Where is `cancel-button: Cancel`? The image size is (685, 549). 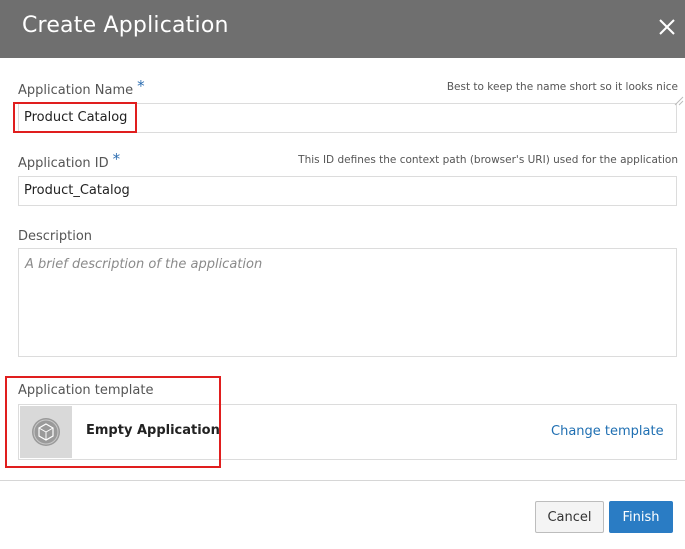
cancel-button: Cancel is located at coordinates (569, 517).